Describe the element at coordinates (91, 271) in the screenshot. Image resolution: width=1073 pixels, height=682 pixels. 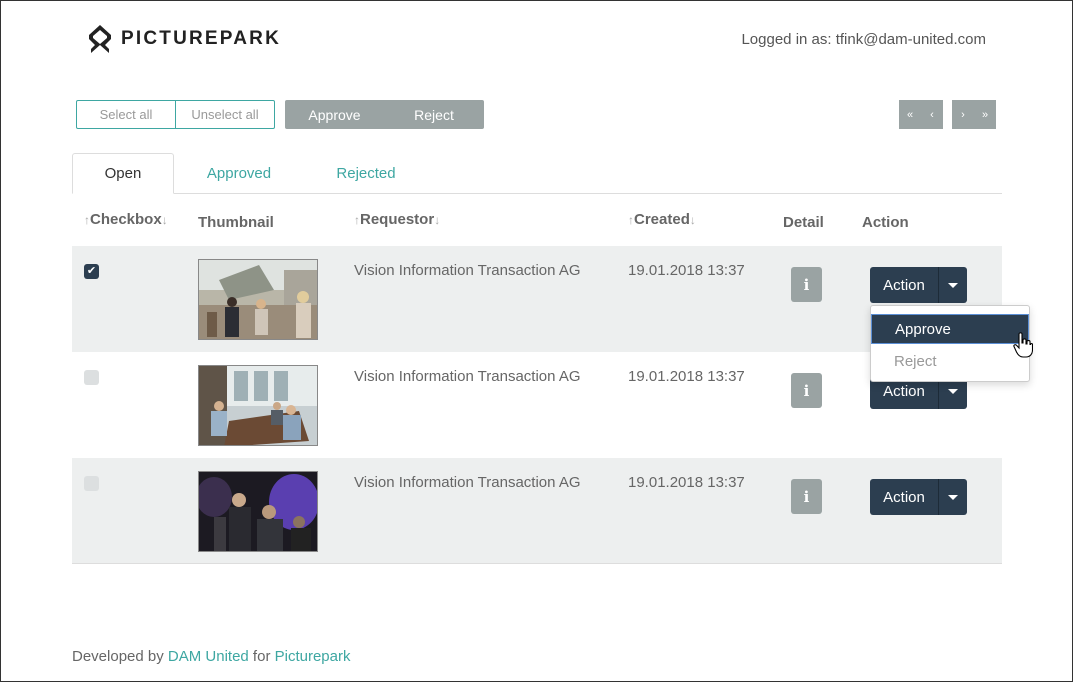
I see `row-checkbox: ✔` at that location.